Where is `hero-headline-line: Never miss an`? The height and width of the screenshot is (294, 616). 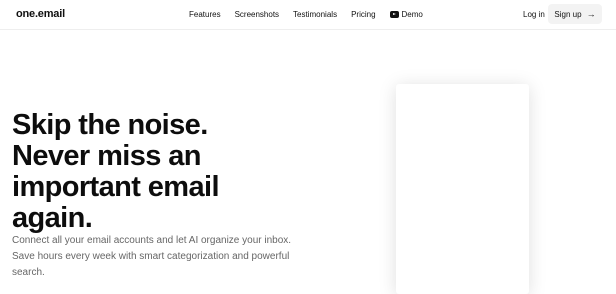 hero-headline-line: Never miss an is located at coordinates (106, 156).